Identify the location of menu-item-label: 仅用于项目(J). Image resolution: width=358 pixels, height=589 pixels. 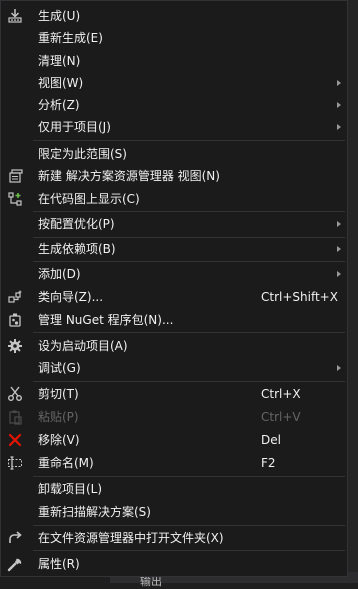
(74, 127).